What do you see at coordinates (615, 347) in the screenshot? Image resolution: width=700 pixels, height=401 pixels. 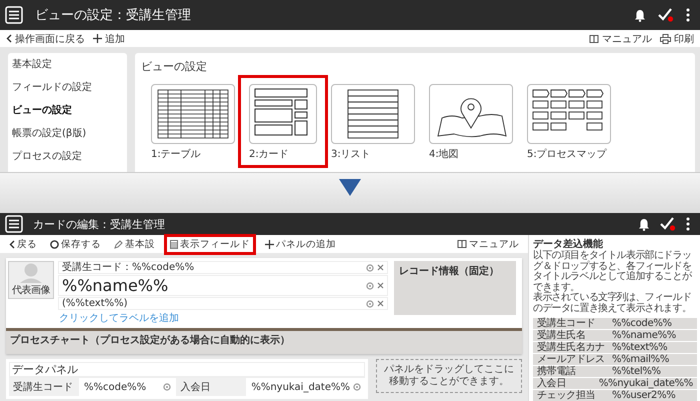 I see `field-placeholder-row: 受講生氏名カナ %%text%%` at bounding box center [615, 347].